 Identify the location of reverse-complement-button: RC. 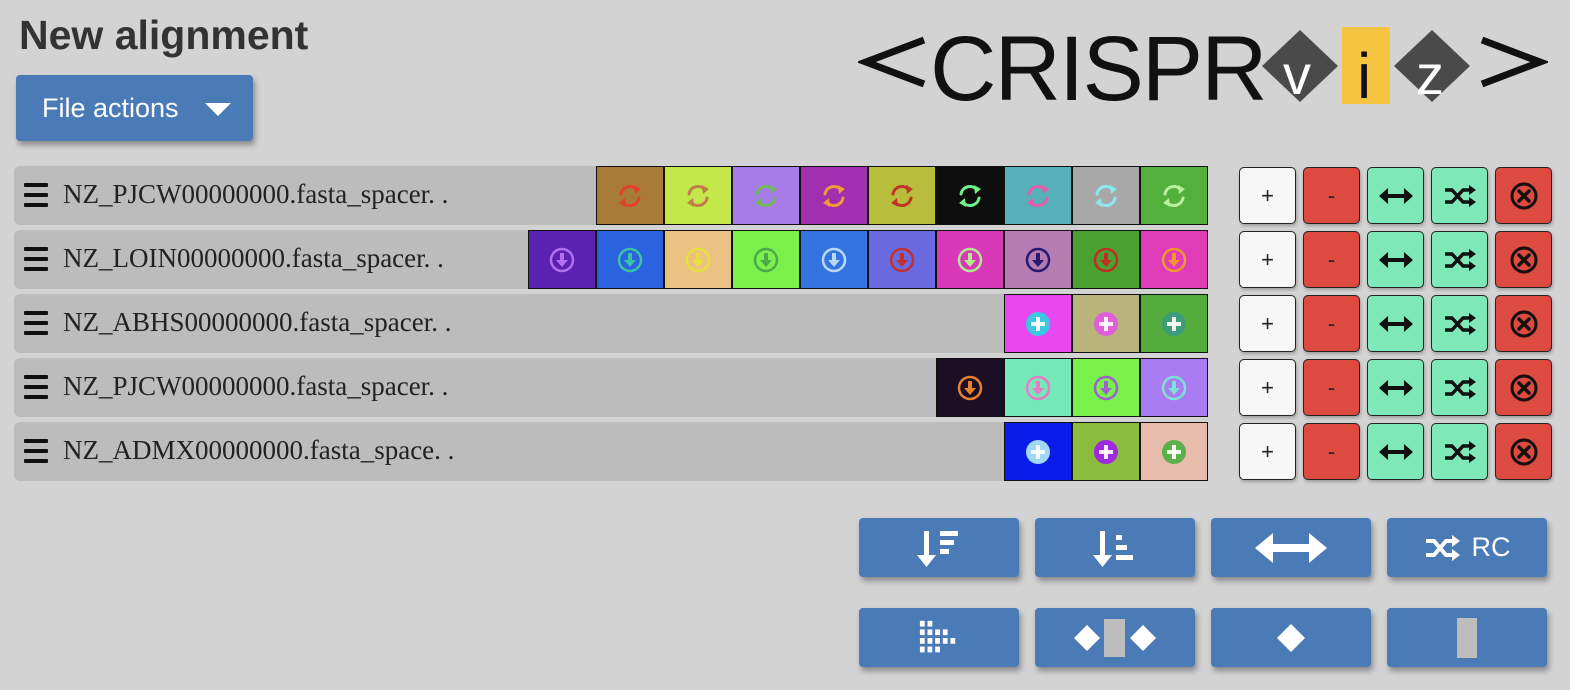
(1467, 547).